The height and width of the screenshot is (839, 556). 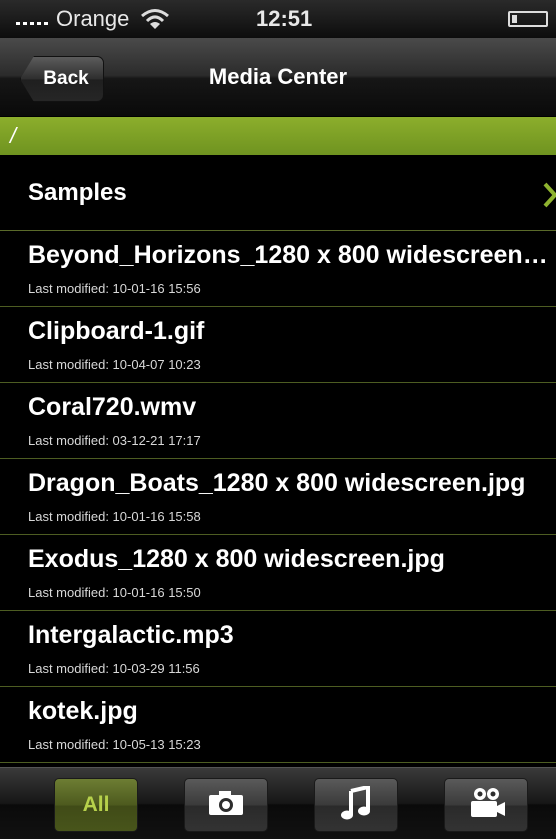 I want to click on music-note-icon, so click(x=356, y=804).